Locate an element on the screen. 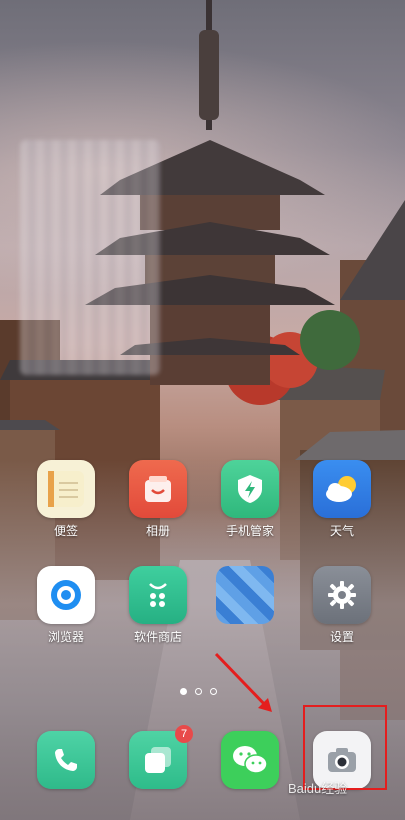 Image resolution: width=405 pixels, height=820 pixels. browser-app-icon is located at coordinates (66, 595).